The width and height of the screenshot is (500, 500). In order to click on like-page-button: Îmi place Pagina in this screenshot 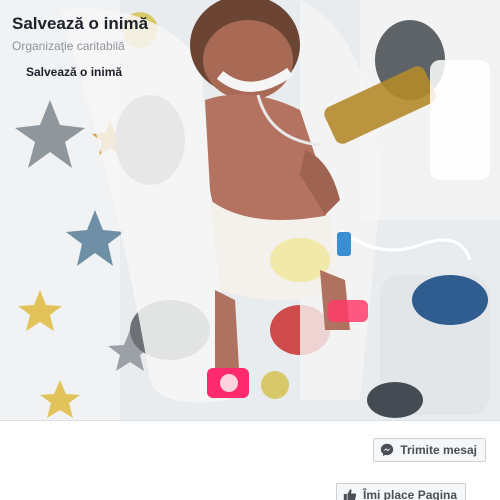, I will do `click(401, 491)`.